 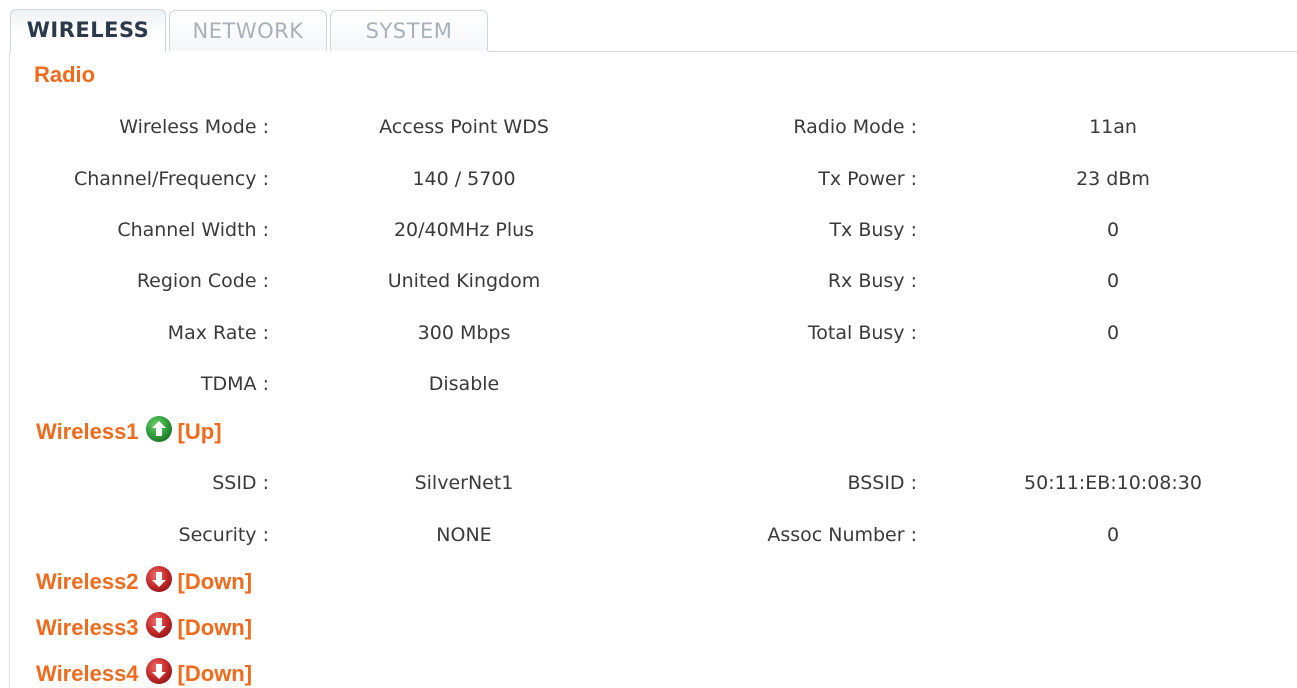 I want to click on radio-row-max-rate: Max Rate : 300 Mbps Total Busy : 0, so click(x=648, y=333).